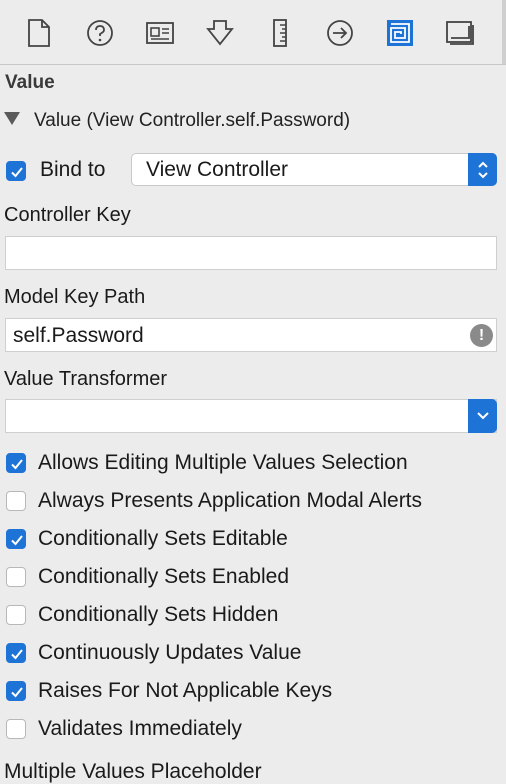 Image resolution: width=506 pixels, height=784 pixels. Describe the element at coordinates (163, 539) in the screenshot. I see `option-label: Conditionally Sets Editable` at that location.